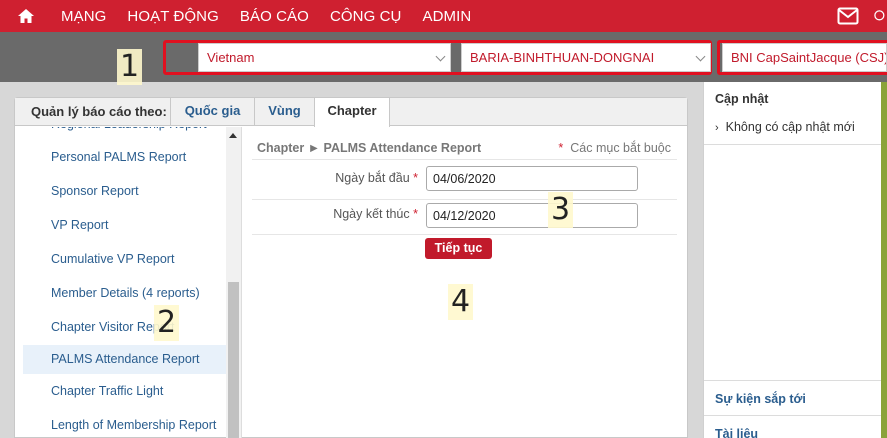  What do you see at coordinates (369, 148) in the screenshot?
I see `breadcrumb: Chapter ► PALMS Attendance Report` at bounding box center [369, 148].